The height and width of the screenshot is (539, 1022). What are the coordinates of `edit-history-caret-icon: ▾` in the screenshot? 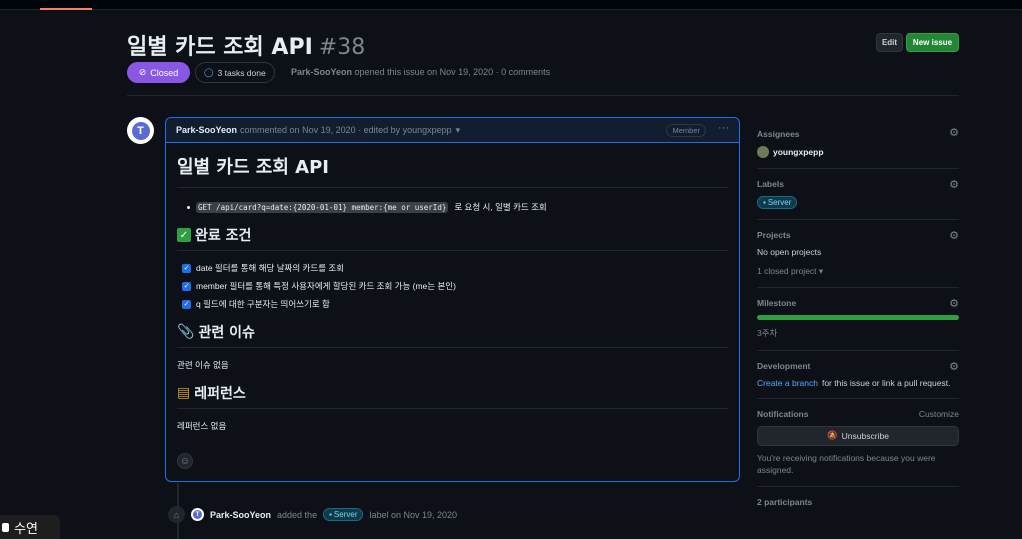 It's located at (458, 130).